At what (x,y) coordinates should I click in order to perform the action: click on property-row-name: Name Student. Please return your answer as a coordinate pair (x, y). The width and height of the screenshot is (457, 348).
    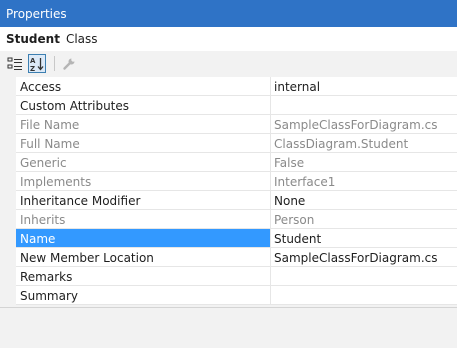
    Looking at the image, I should click on (228, 238).